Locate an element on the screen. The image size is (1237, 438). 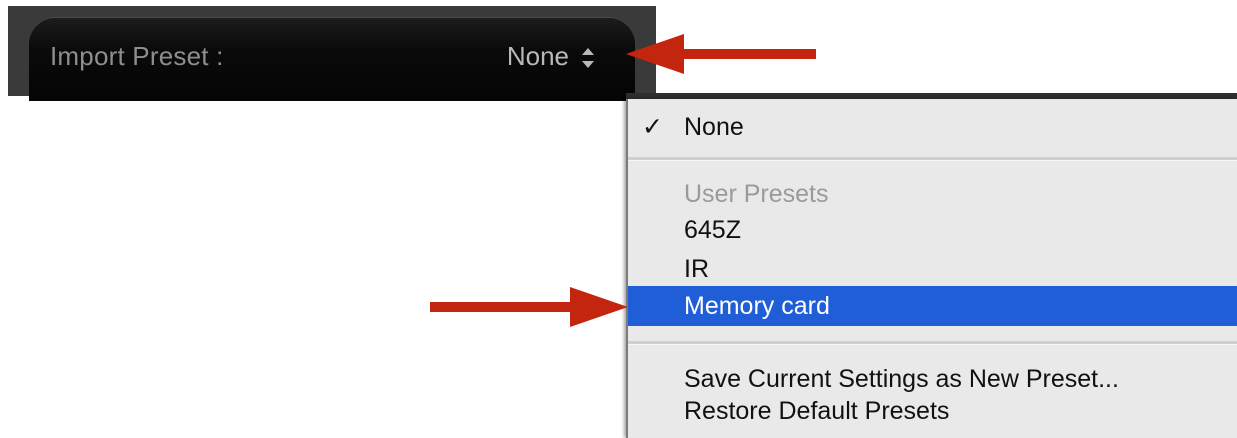
import-preset-label: Import Preset : is located at coordinates (137, 56).